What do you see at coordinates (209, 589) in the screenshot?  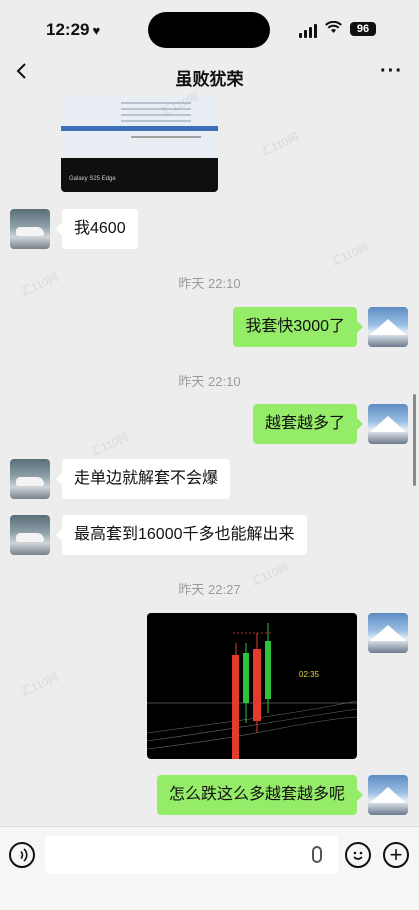 I see `timestamp: 昨天 22:27` at bounding box center [209, 589].